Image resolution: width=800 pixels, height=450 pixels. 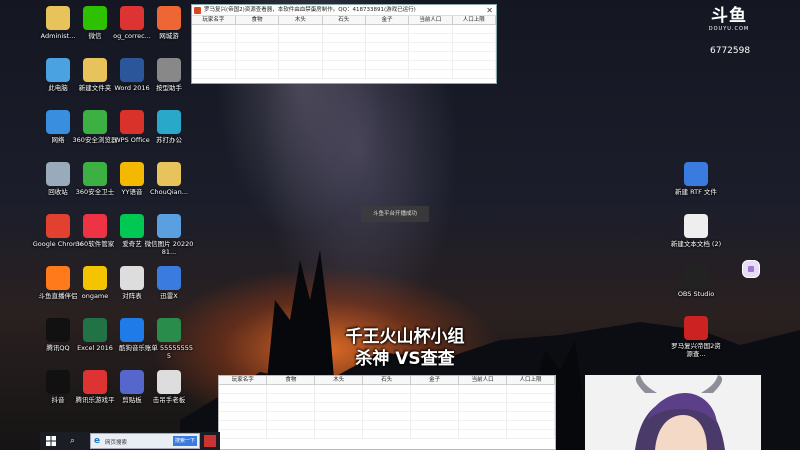 I want to click on wechat-icon, so click(x=95, y=18).